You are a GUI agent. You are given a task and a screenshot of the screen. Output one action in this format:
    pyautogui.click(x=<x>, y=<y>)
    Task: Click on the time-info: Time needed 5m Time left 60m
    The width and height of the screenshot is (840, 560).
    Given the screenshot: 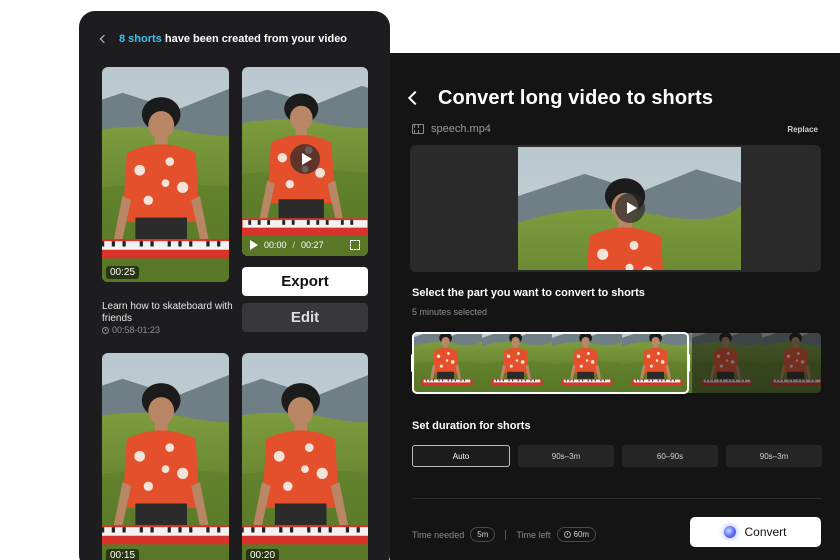 What is the action you would take?
    pyautogui.click(x=504, y=534)
    